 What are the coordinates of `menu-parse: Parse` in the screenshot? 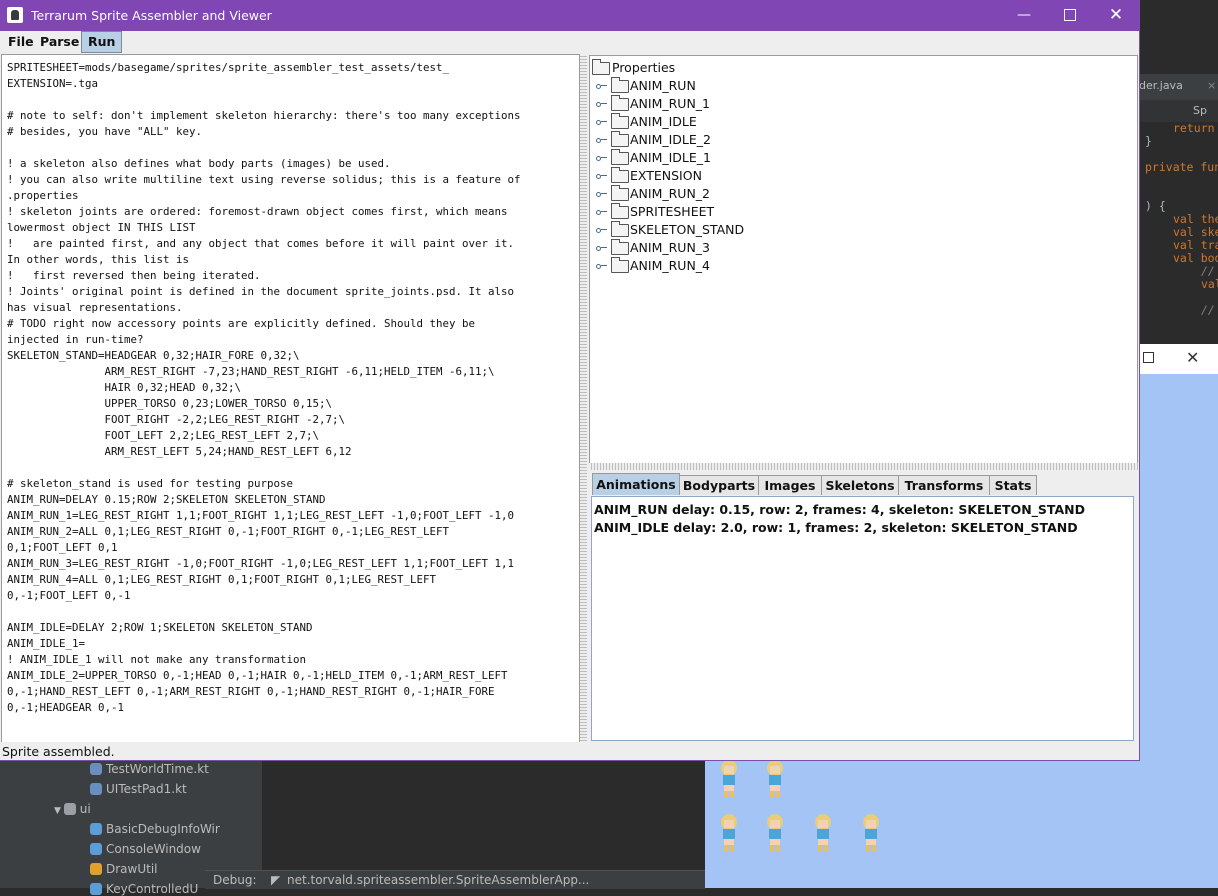 It's located at (59, 42).